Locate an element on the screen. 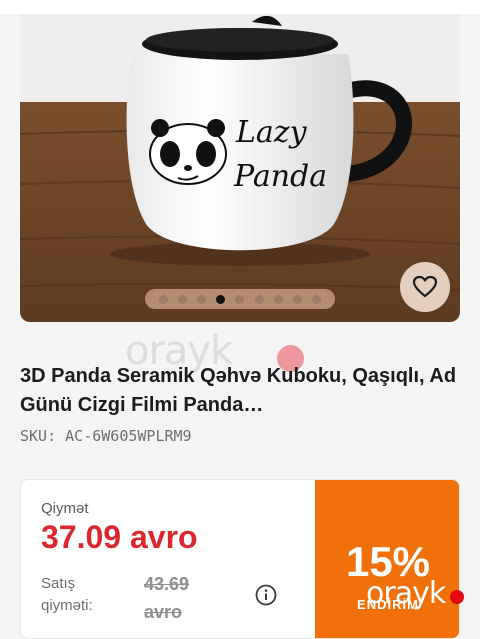 Image resolution: width=480 pixels, height=639 pixels. current-price: 37.09 avro is located at coordinates (119, 537).